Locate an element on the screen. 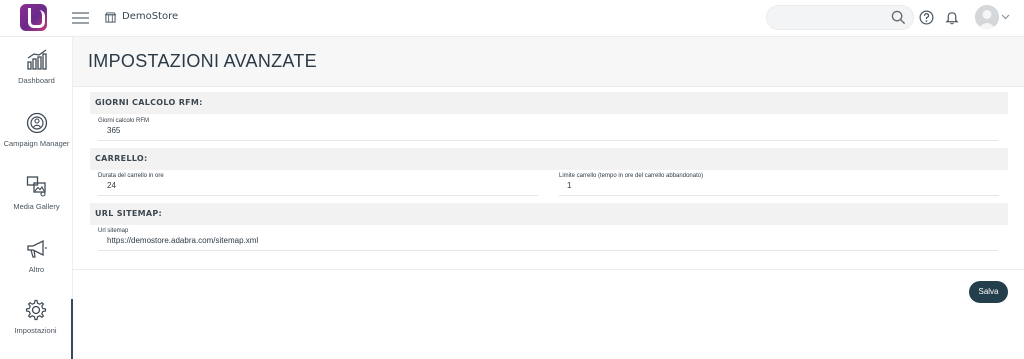 The image size is (1024, 359). gear-icon is located at coordinates (35, 310).